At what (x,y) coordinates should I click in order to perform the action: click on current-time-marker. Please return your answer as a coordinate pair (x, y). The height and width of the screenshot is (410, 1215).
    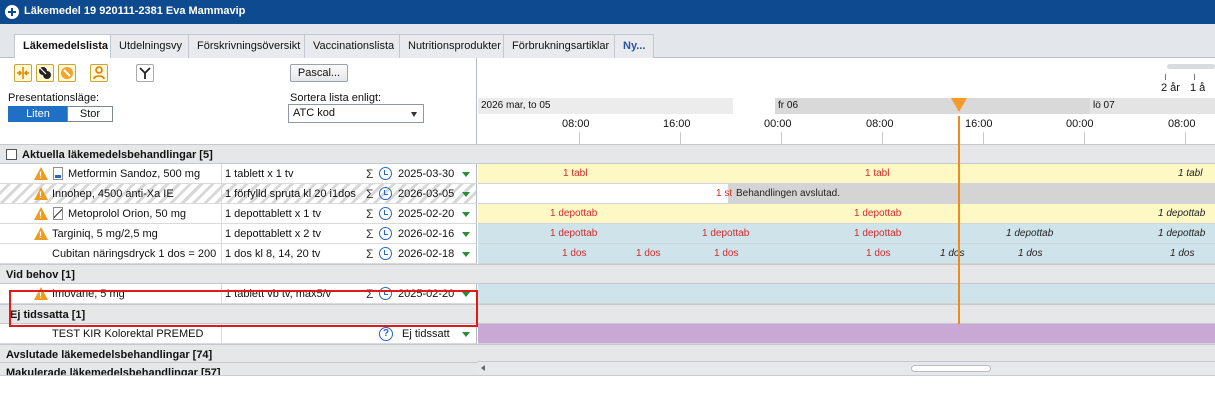
    Looking at the image, I should click on (959, 105).